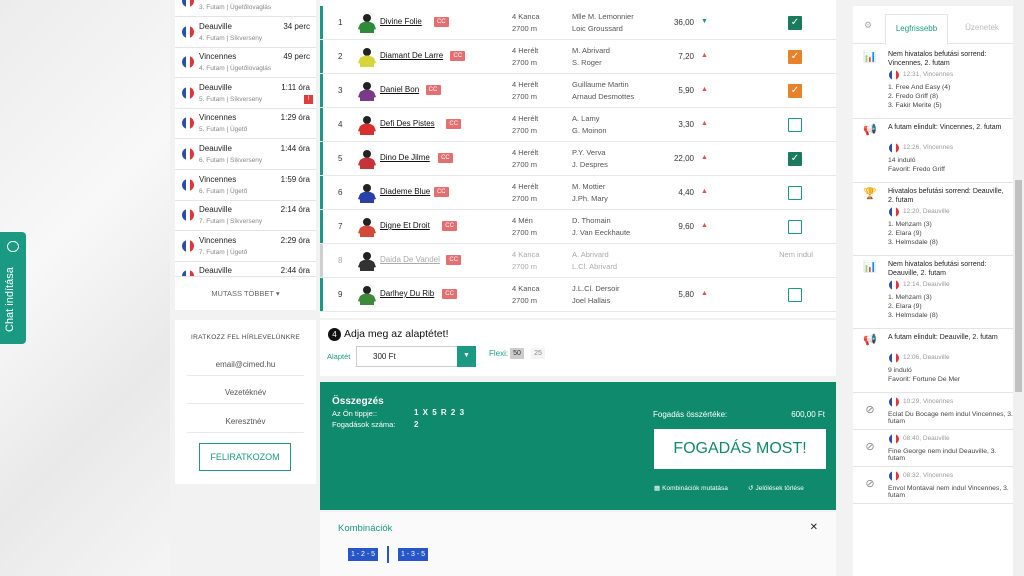 This screenshot has height=576, width=1024. I want to click on race-time: 1:29 óra, so click(295, 118).